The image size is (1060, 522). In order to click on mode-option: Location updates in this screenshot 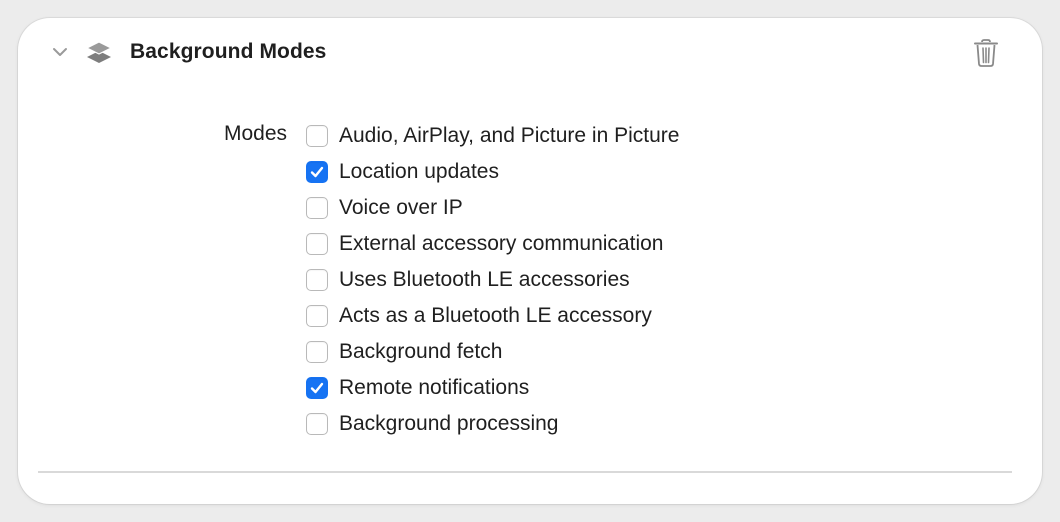, I will do `click(492, 172)`.